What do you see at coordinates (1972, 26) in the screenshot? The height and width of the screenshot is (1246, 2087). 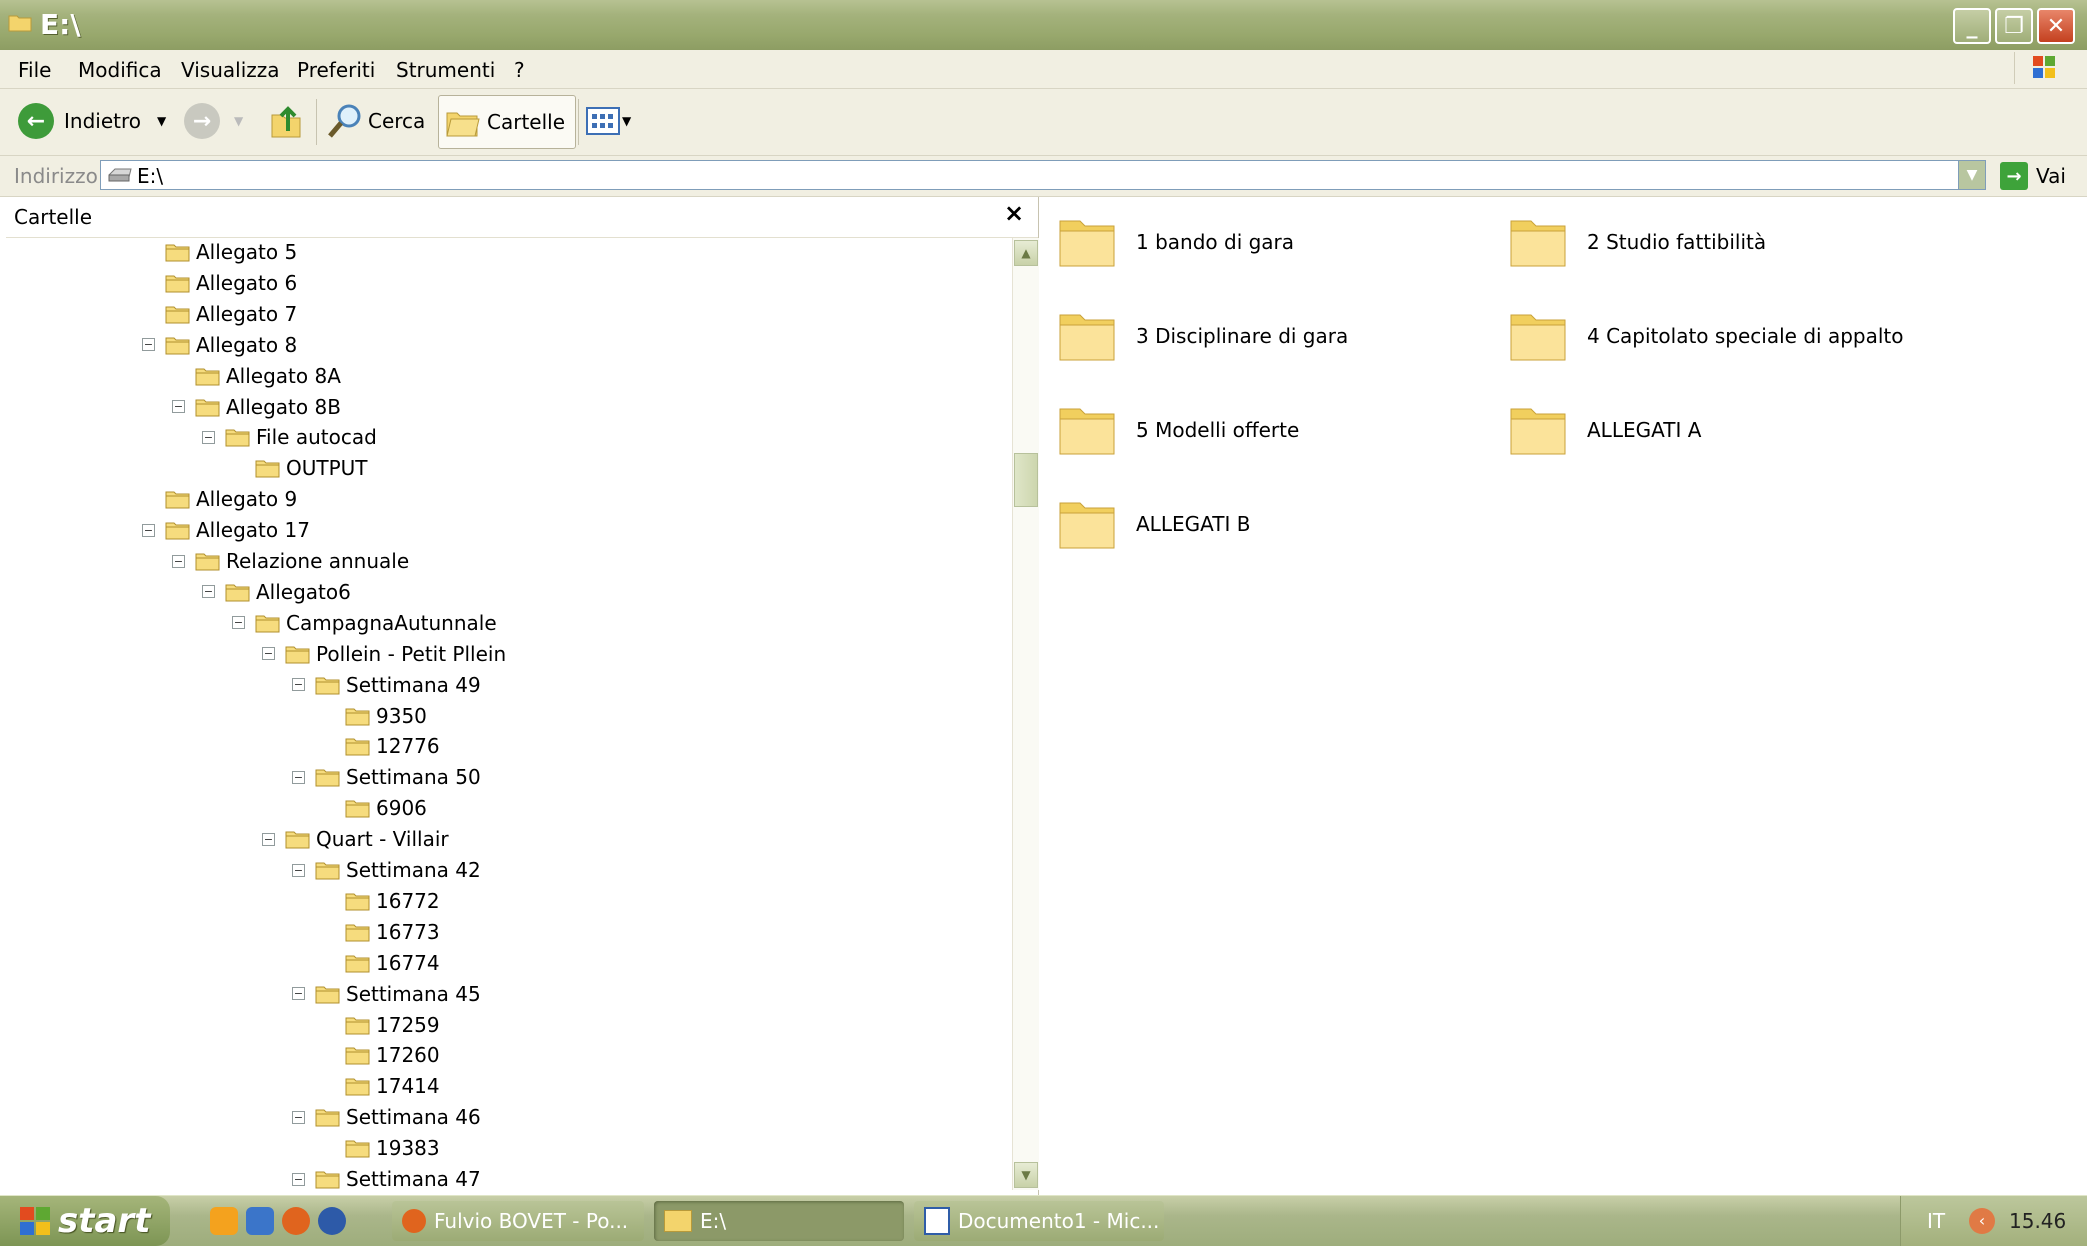 I see `minimize-button: _` at bounding box center [1972, 26].